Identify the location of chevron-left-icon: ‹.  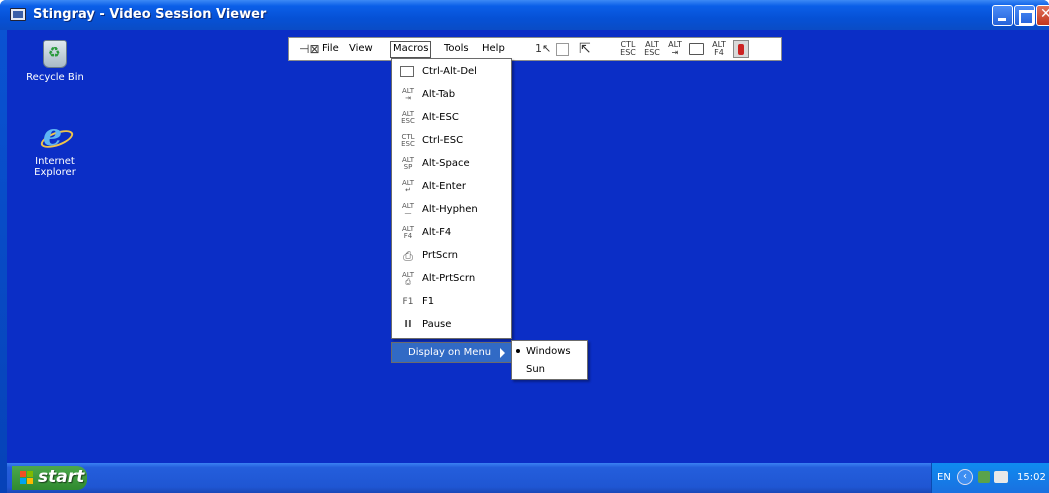
(965, 477).